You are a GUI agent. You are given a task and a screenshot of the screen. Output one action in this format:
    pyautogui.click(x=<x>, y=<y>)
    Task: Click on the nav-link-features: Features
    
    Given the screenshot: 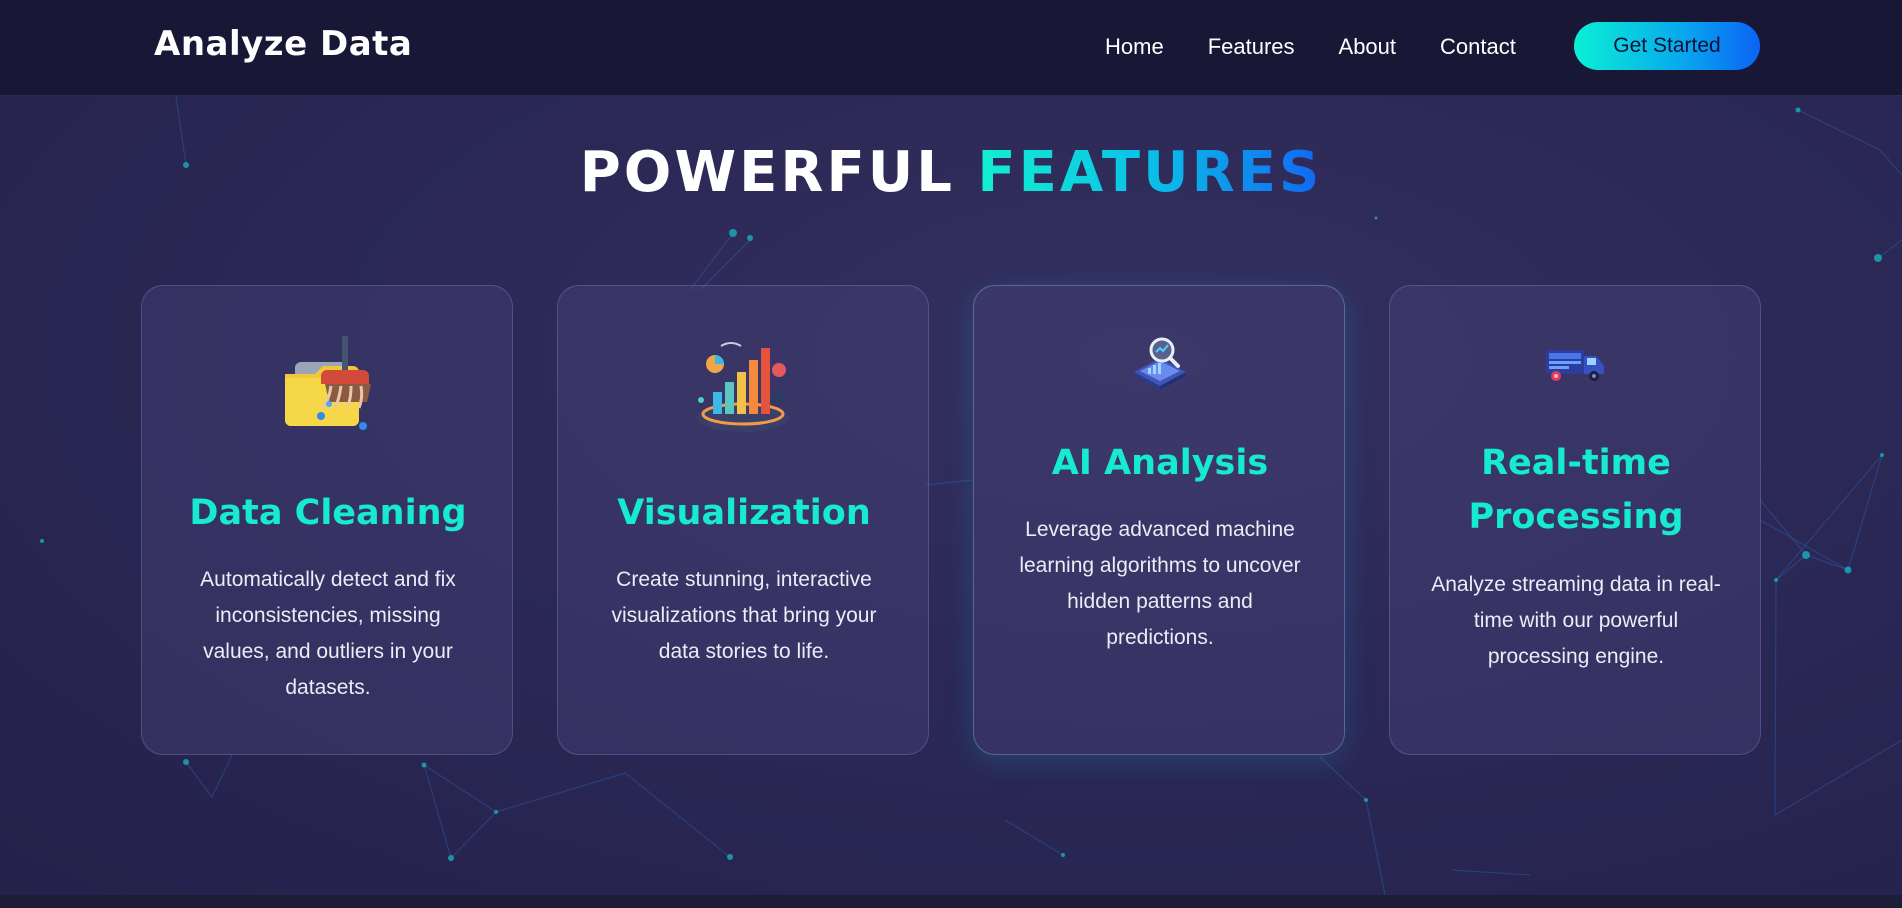 What is the action you would take?
    pyautogui.click(x=1251, y=47)
    